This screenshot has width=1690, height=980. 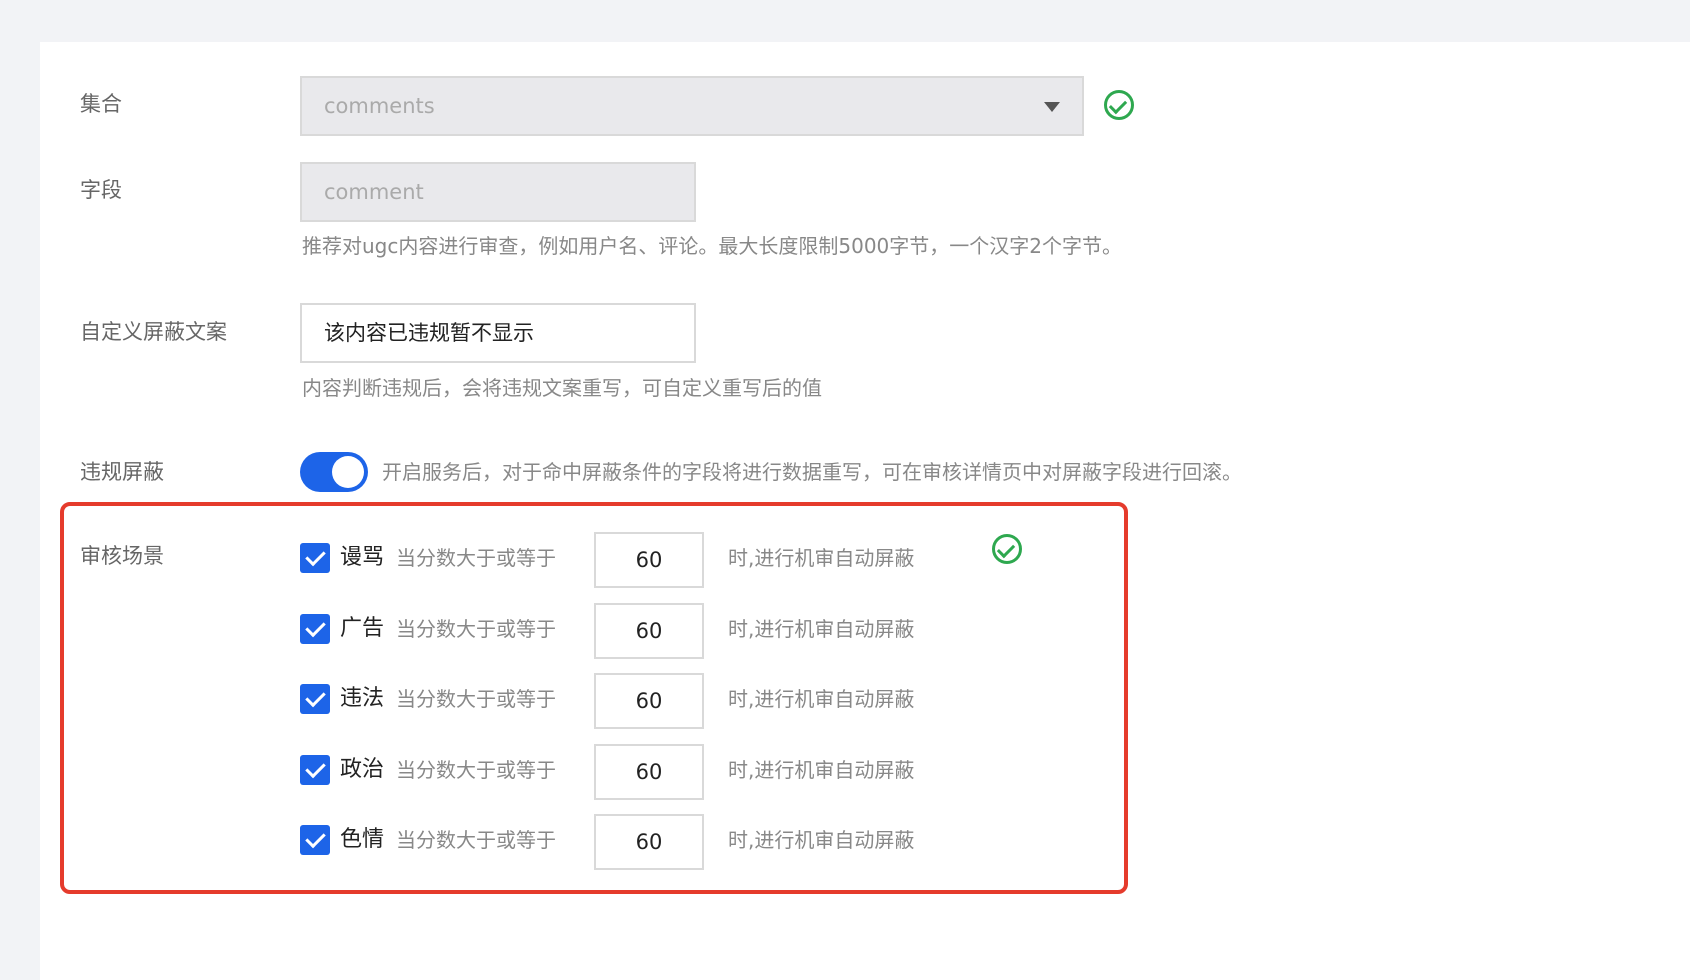 What do you see at coordinates (362, 628) in the screenshot?
I see `scene-name: 广告` at bounding box center [362, 628].